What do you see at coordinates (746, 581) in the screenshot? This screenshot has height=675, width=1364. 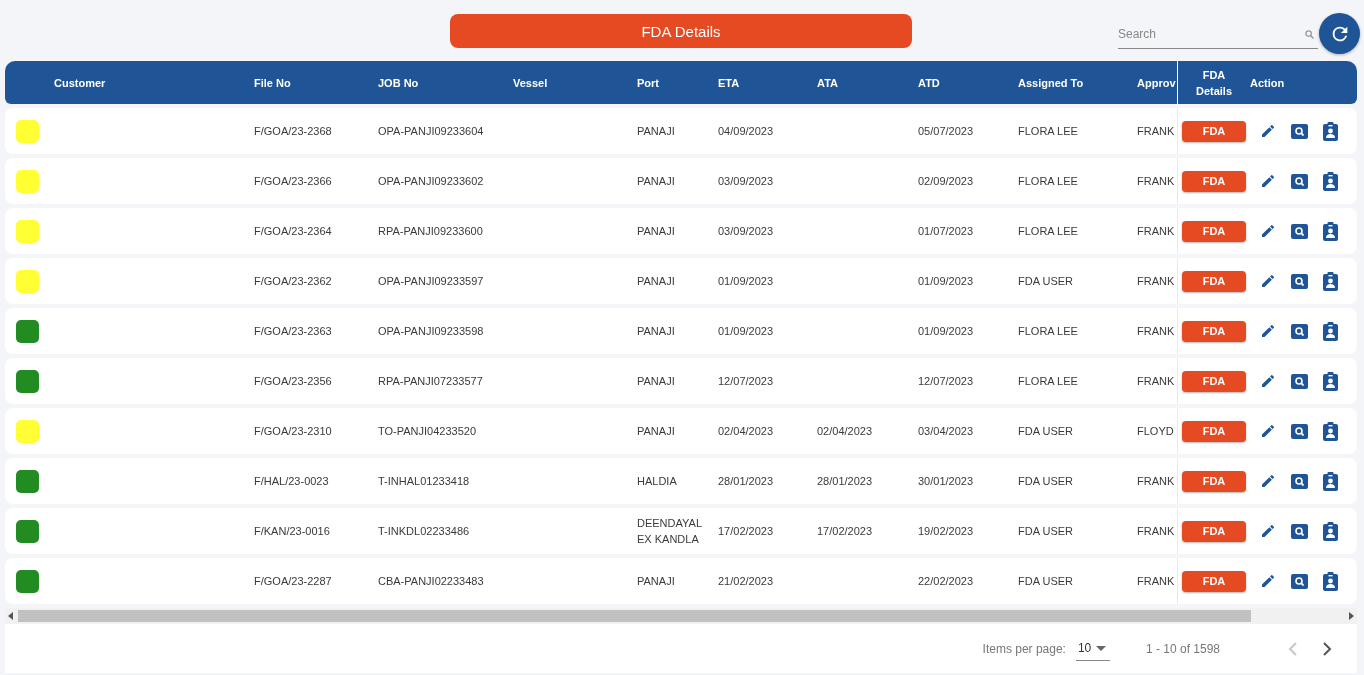 I see `table-cell: 21/02/2023` at bounding box center [746, 581].